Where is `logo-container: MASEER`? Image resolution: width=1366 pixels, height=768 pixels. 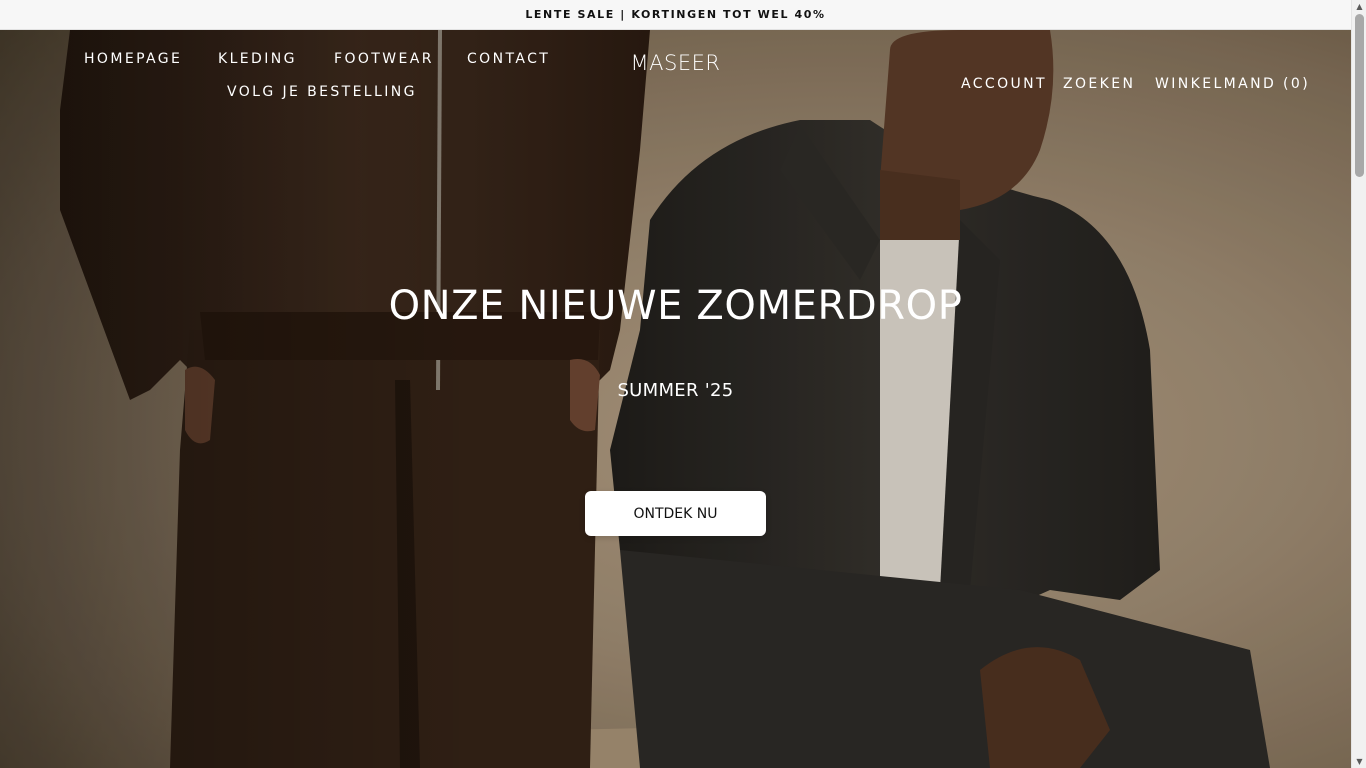 logo-container: MASEER is located at coordinates (675, 63).